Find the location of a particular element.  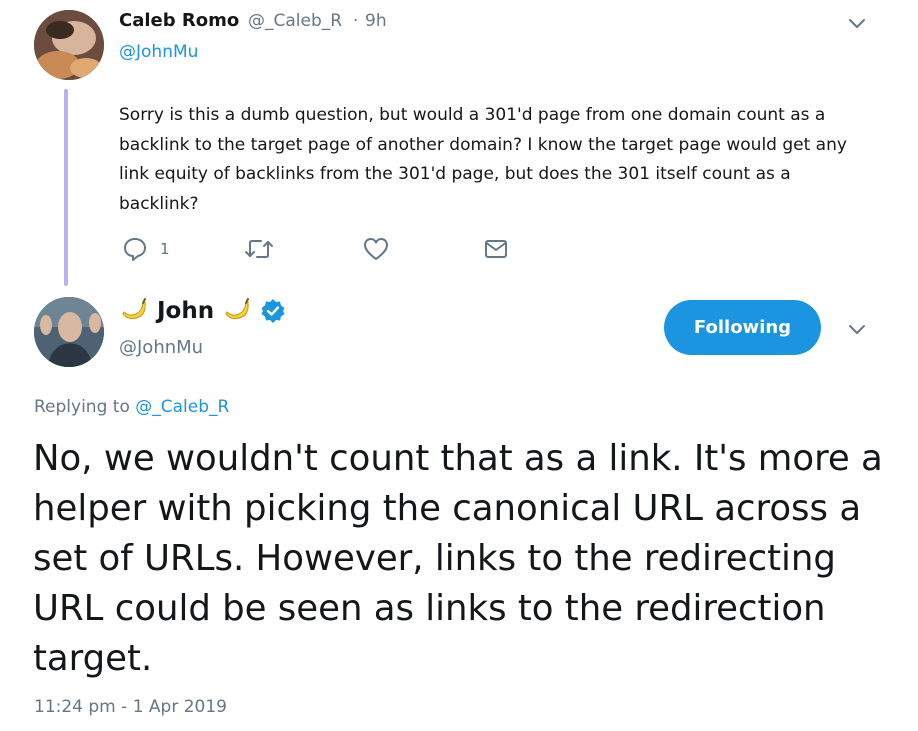

retweet-icon is located at coordinates (259, 249).